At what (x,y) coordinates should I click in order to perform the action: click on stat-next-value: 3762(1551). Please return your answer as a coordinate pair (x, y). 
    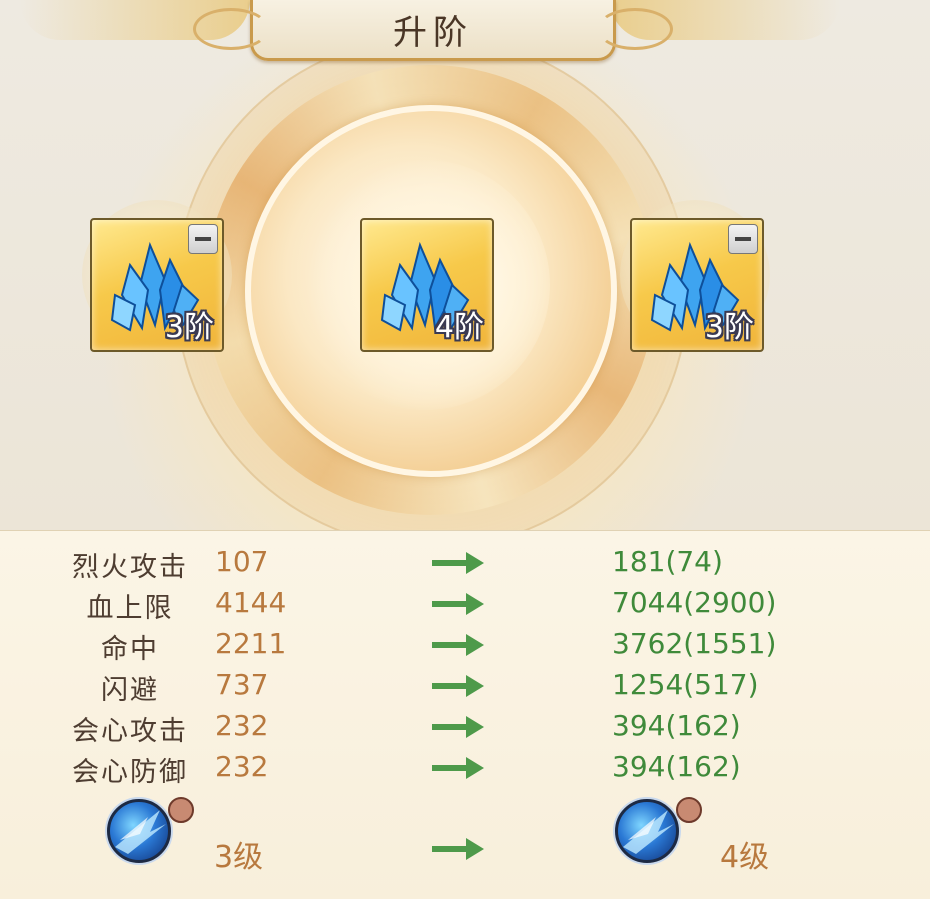
    Looking at the image, I should click on (694, 643).